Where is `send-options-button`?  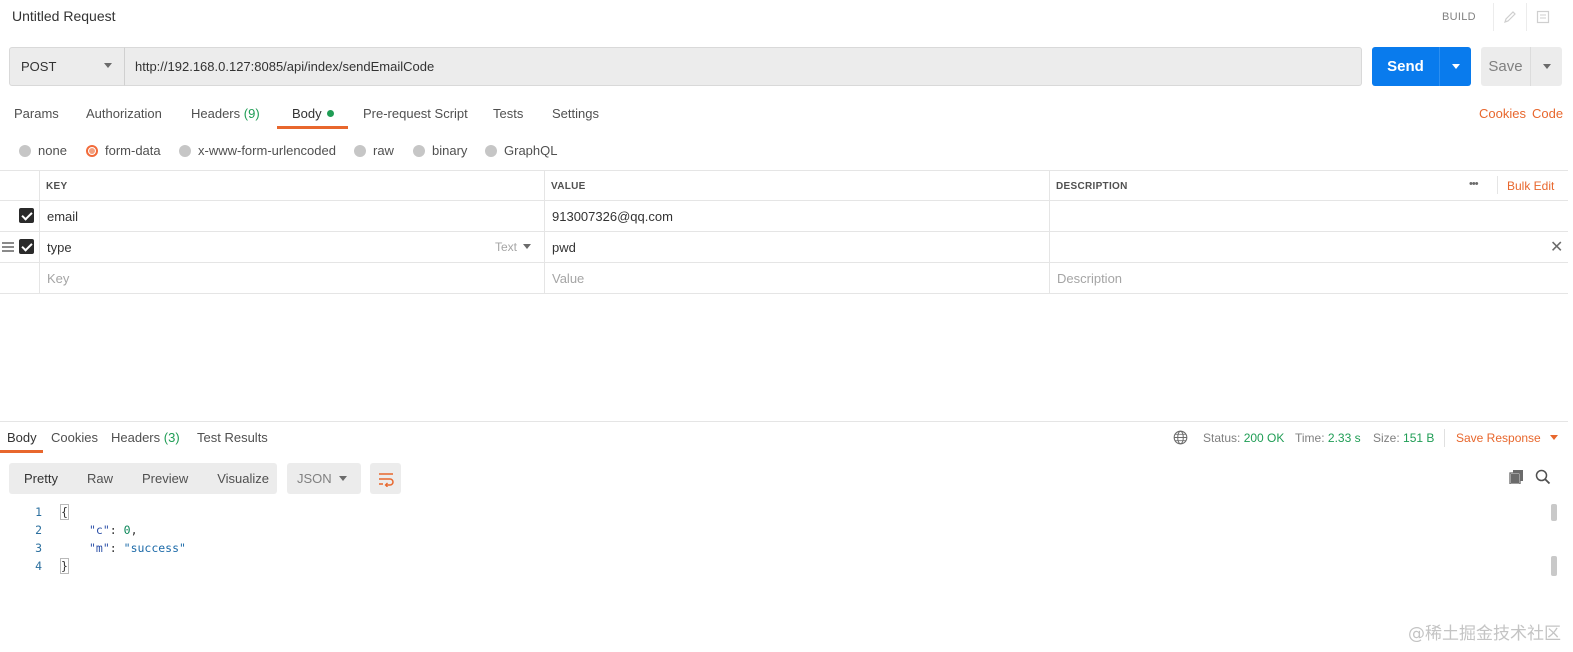 send-options-button is located at coordinates (1455, 66).